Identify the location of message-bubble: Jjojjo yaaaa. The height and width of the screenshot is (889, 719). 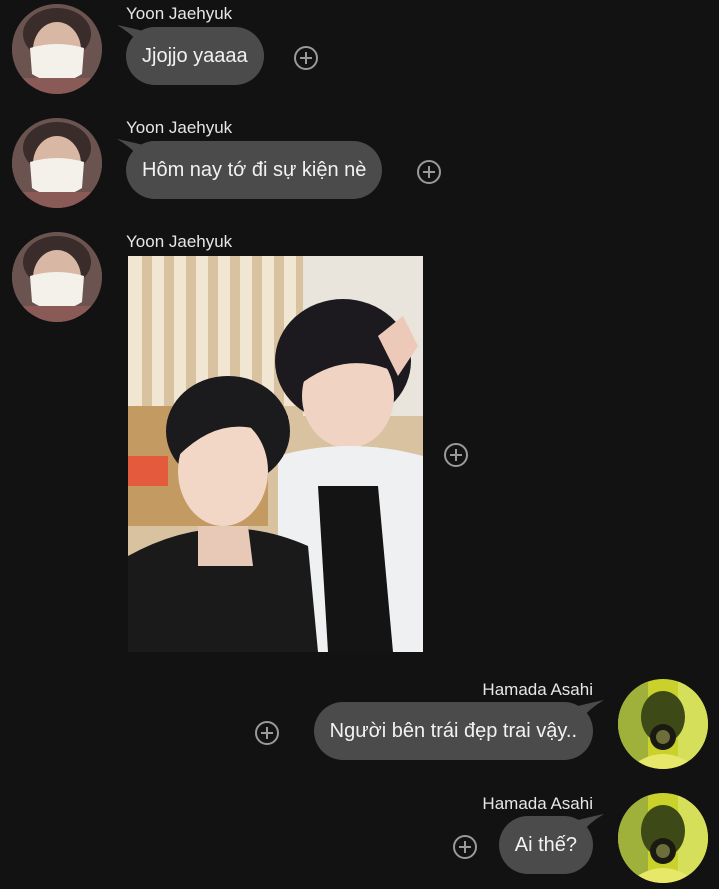
(195, 56).